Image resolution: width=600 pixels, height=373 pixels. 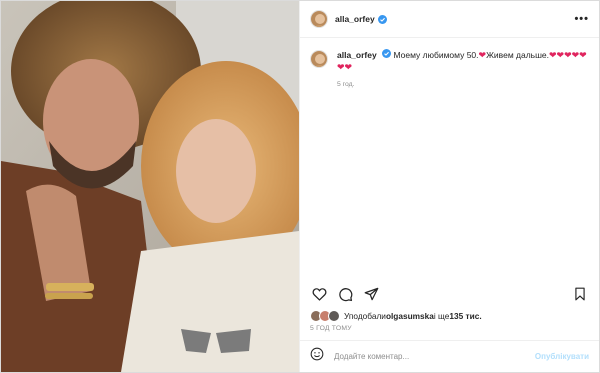 I want to click on caption-time: 5 год., so click(x=346, y=84).